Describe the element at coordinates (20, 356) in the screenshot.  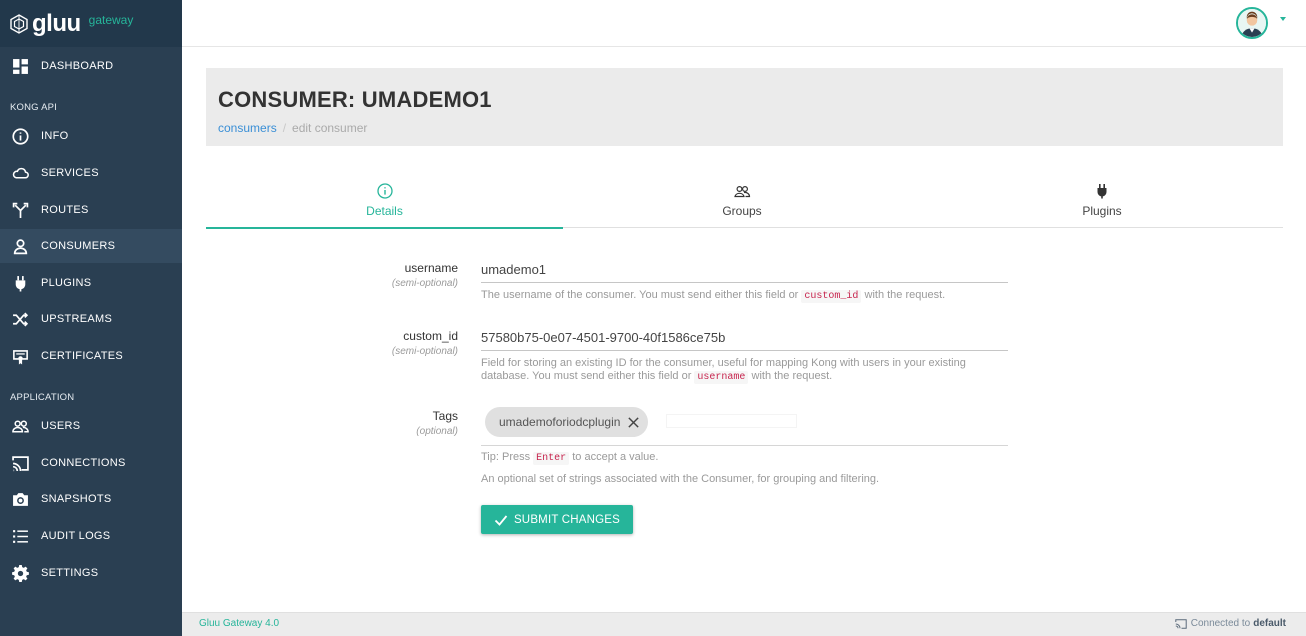
I see `certificate-icon` at that location.